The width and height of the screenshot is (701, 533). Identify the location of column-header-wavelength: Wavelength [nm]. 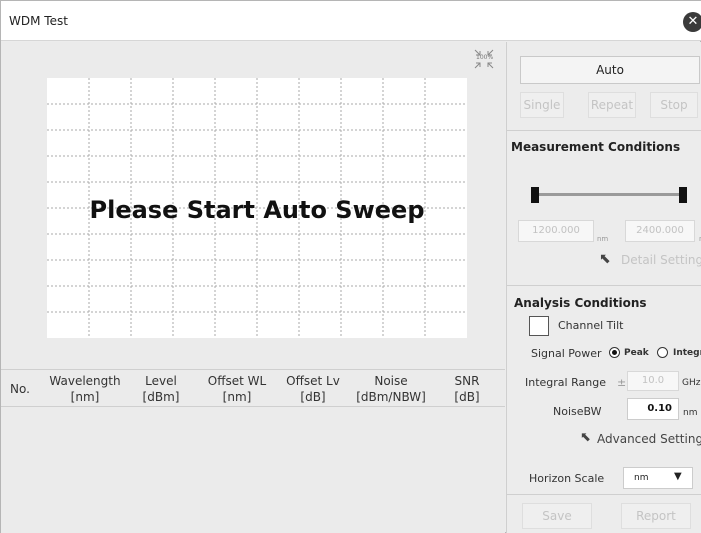
(85, 389).